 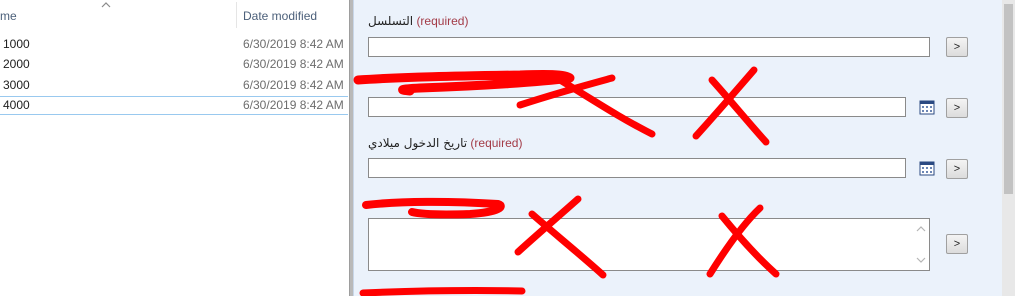 I want to click on notes-textarea, so click(x=649, y=244).